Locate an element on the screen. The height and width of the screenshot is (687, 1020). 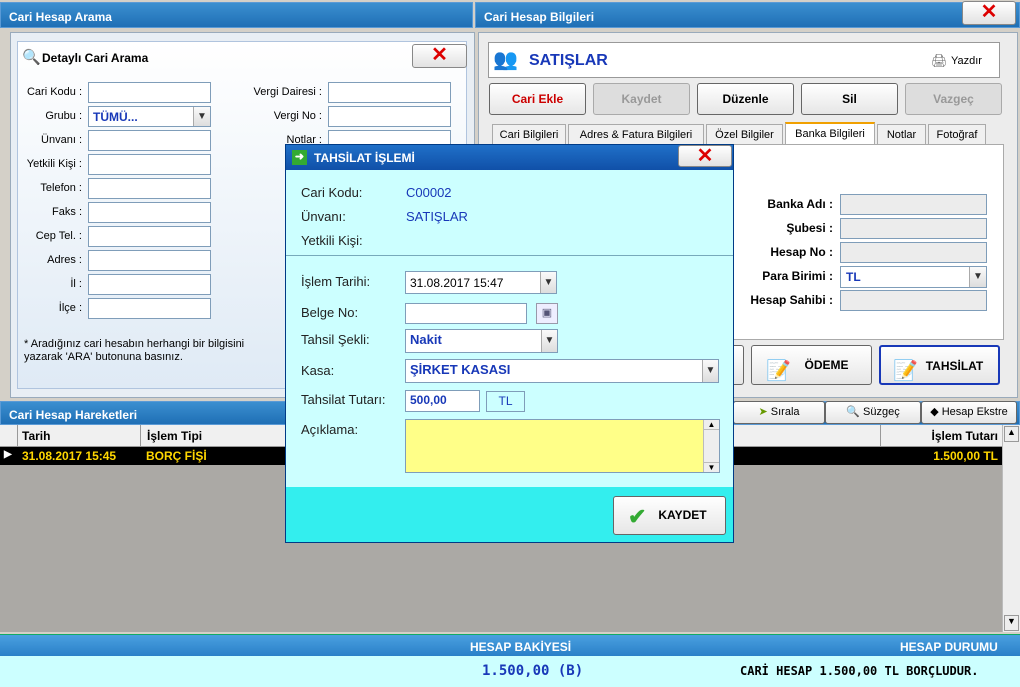
arrow-right-icon: ➜ is located at coordinates (299, 157).